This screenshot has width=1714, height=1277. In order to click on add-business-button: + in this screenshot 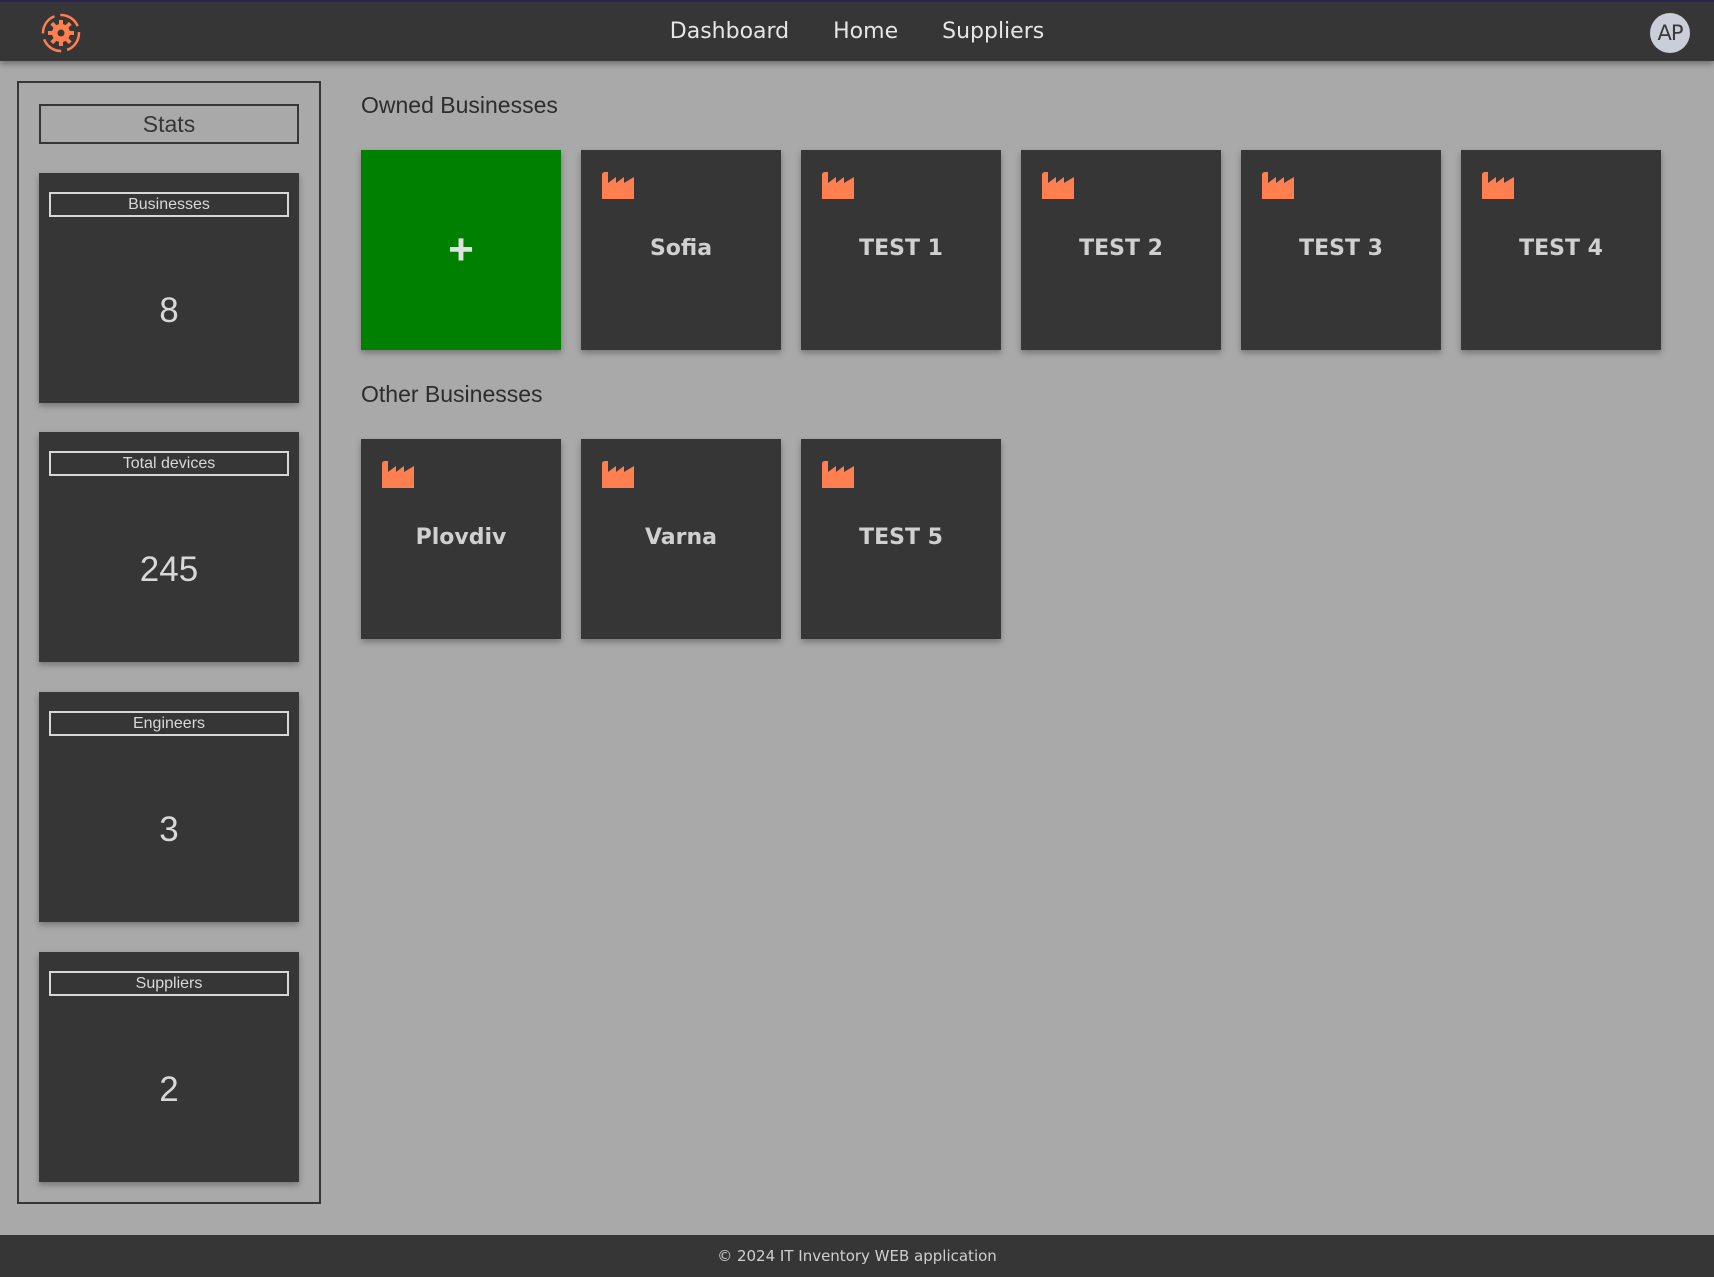, I will do `click(461, 250)`.